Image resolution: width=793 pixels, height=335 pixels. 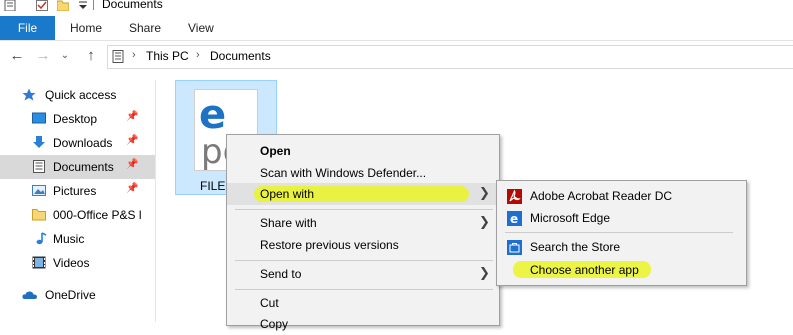 I want to click on submenu-item-search-store: Search the Store, so click(x=621, y=247).